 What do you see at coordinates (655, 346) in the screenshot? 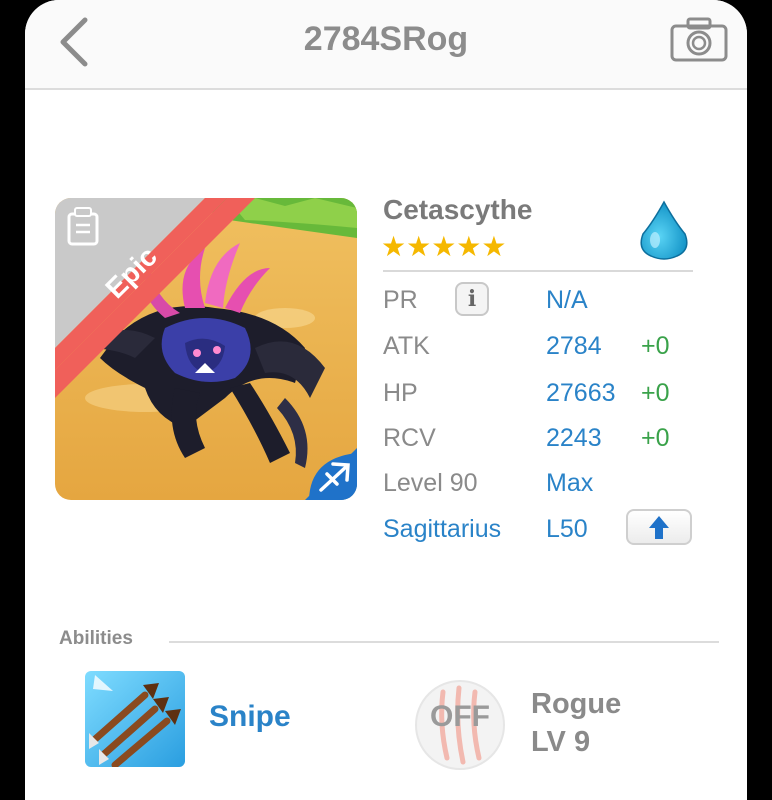
I see `stat-bonus-atk: +0` at bounding box center [655, 346].